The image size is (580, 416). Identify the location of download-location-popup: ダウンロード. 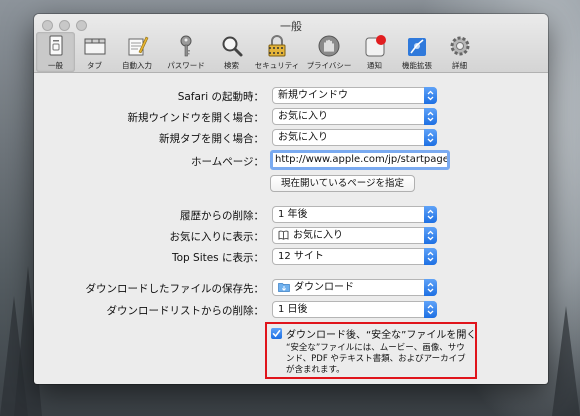
(354, 287).